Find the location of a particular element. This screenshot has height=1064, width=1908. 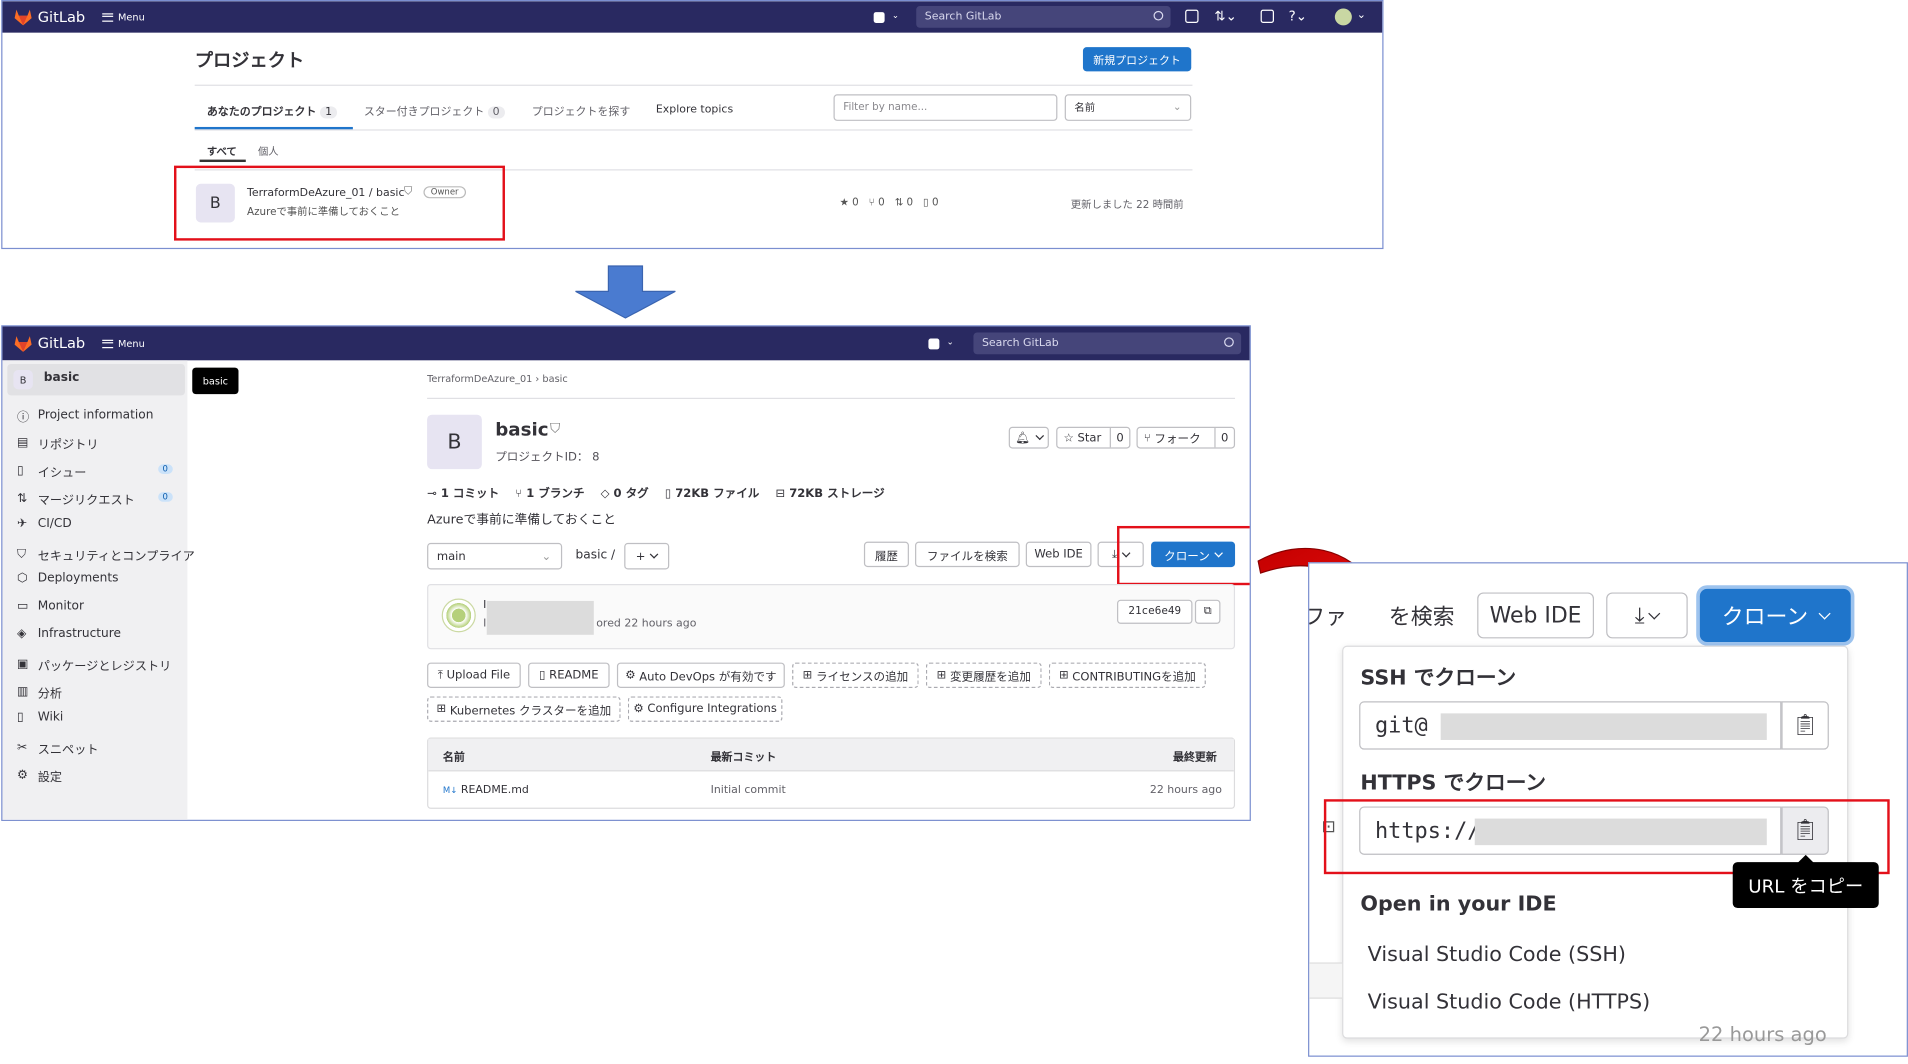

search-placeholder: Search GitLab is located at coordinates (1020, 343).